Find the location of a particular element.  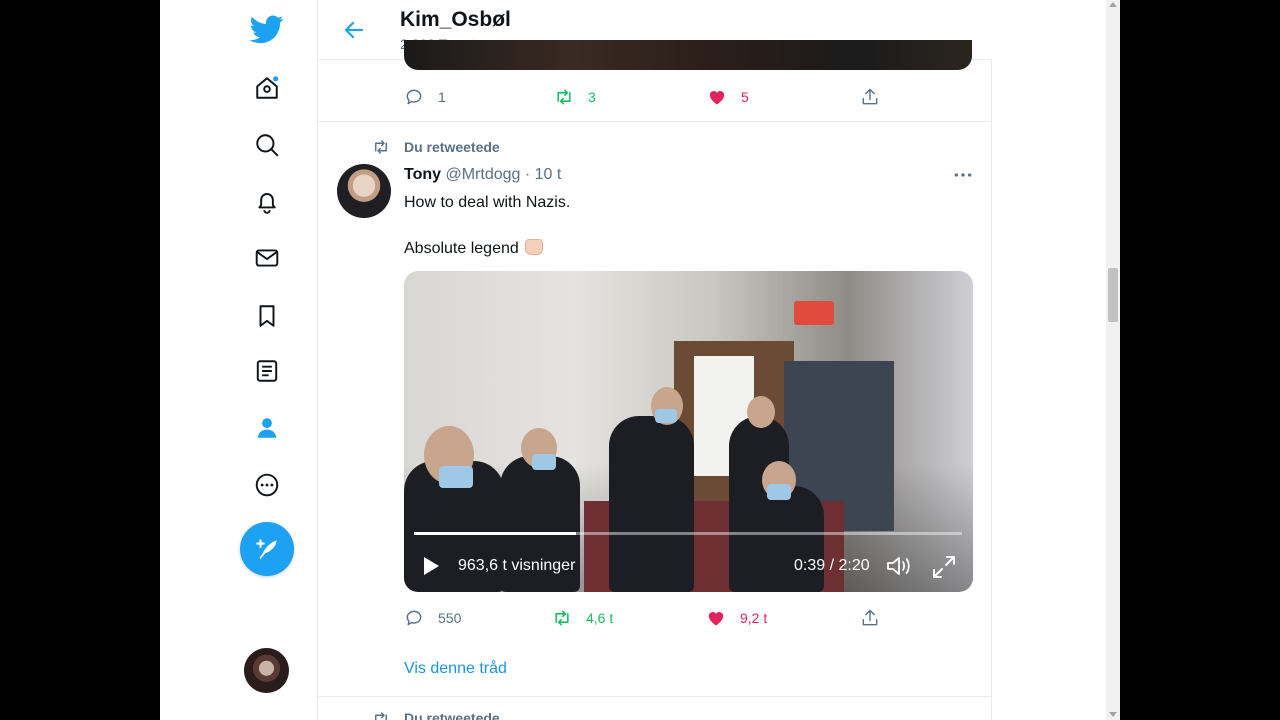

video-progress-fill is located at coordinates (495, 533).